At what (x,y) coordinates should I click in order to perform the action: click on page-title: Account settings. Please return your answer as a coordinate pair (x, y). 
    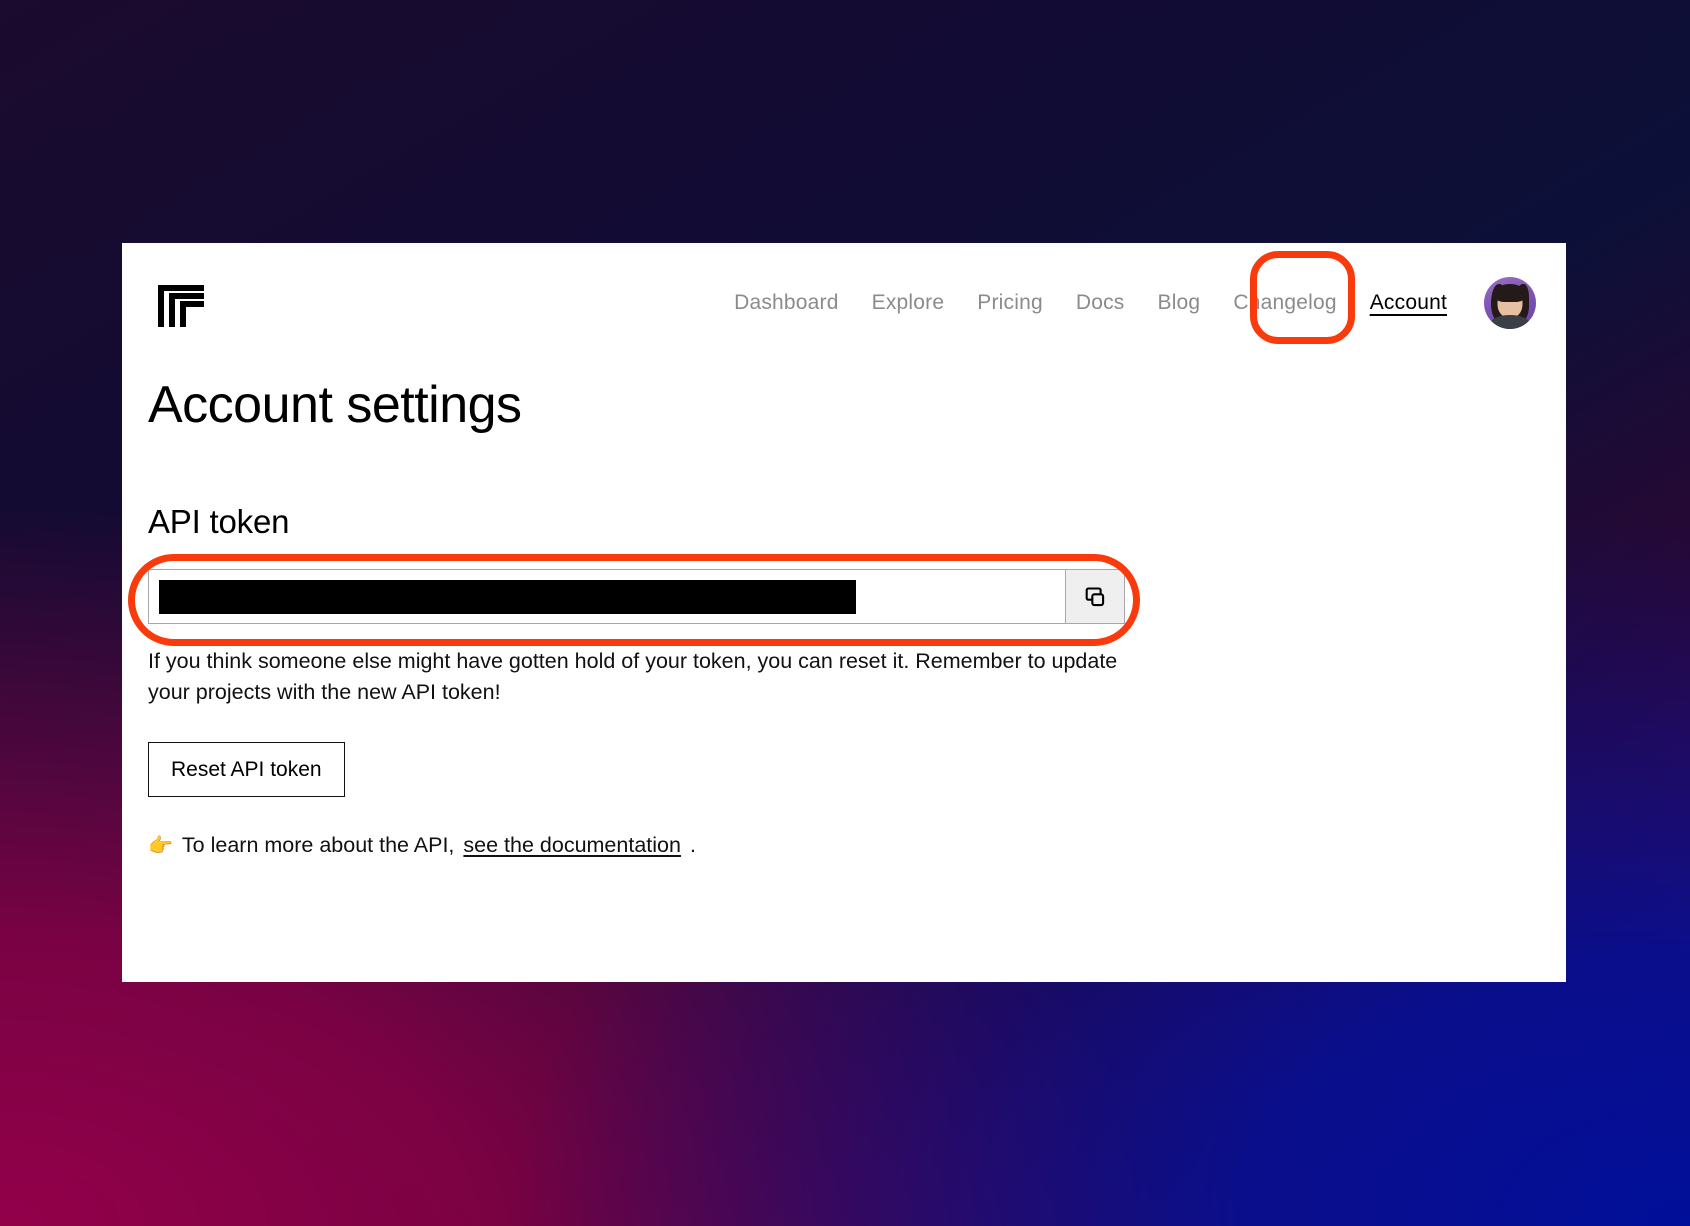
    Looking at the image, I should click on (335, 405).